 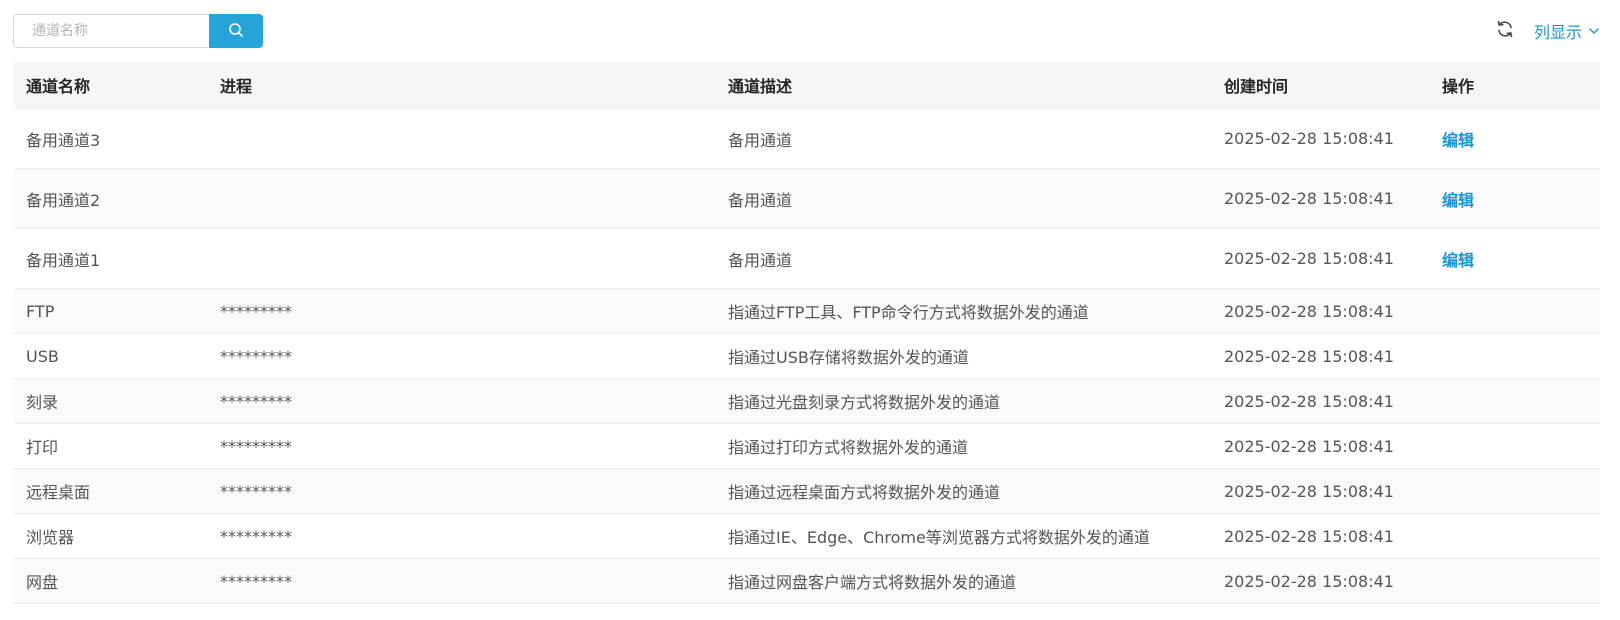 What do you see at coordinates (963, 446) in the screenshot?
I see `cell-description: 指通过打印方式将数据外发的通道` at bounding box center [963, 446].